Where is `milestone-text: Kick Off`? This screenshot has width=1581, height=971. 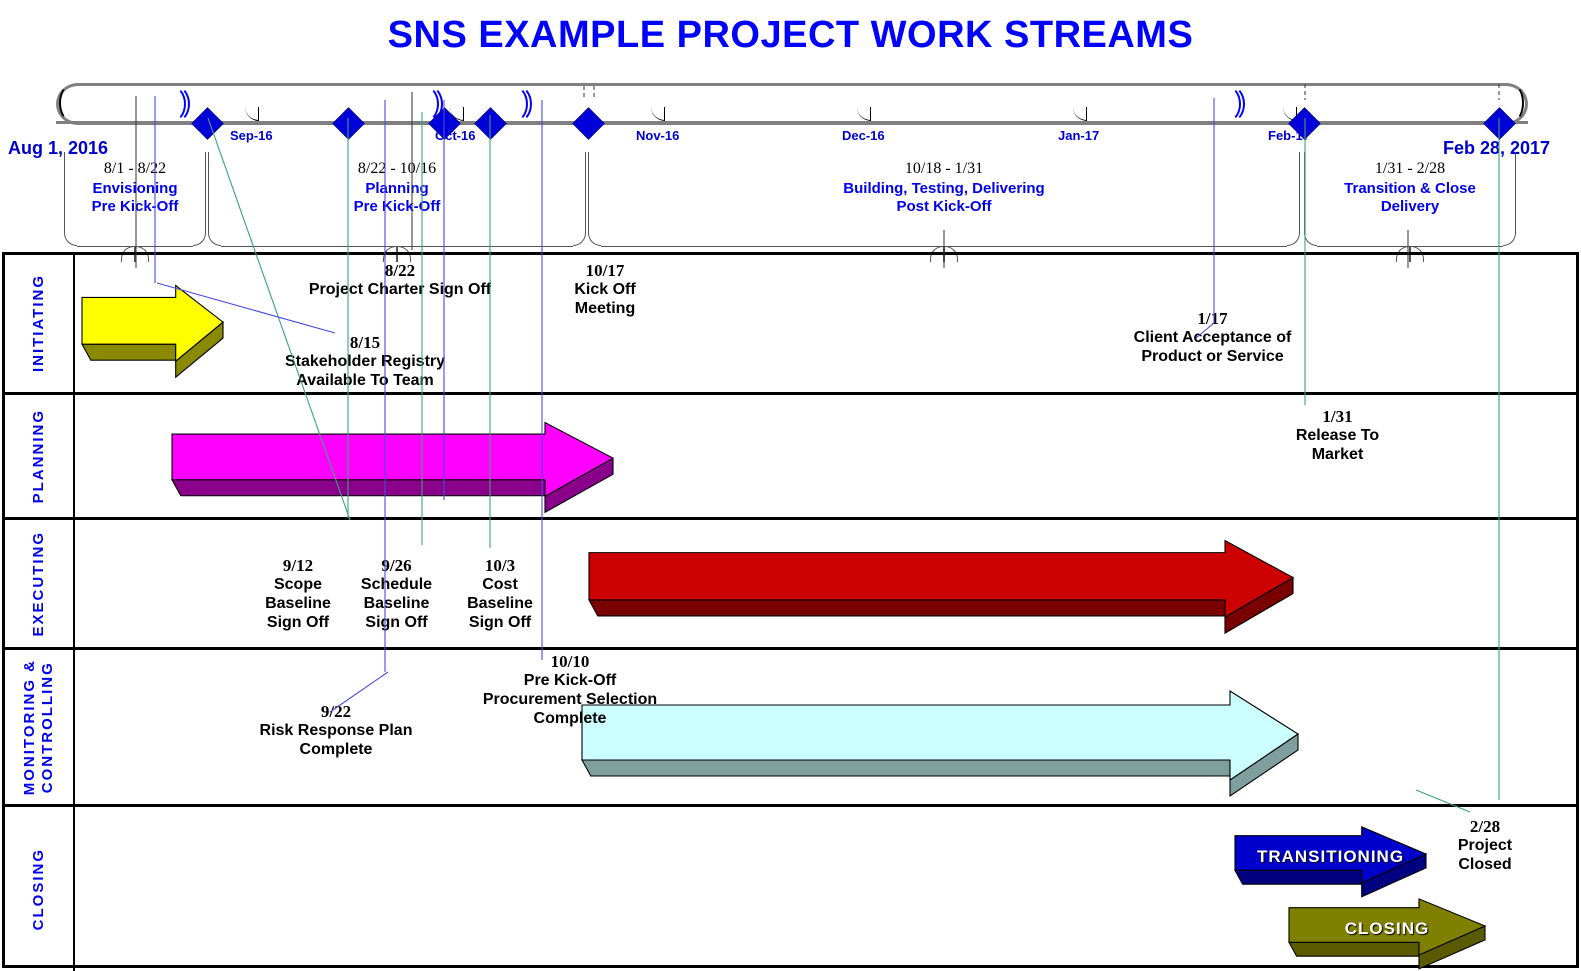 milestone-text: Kick Off is located at coordinates (605, 289).